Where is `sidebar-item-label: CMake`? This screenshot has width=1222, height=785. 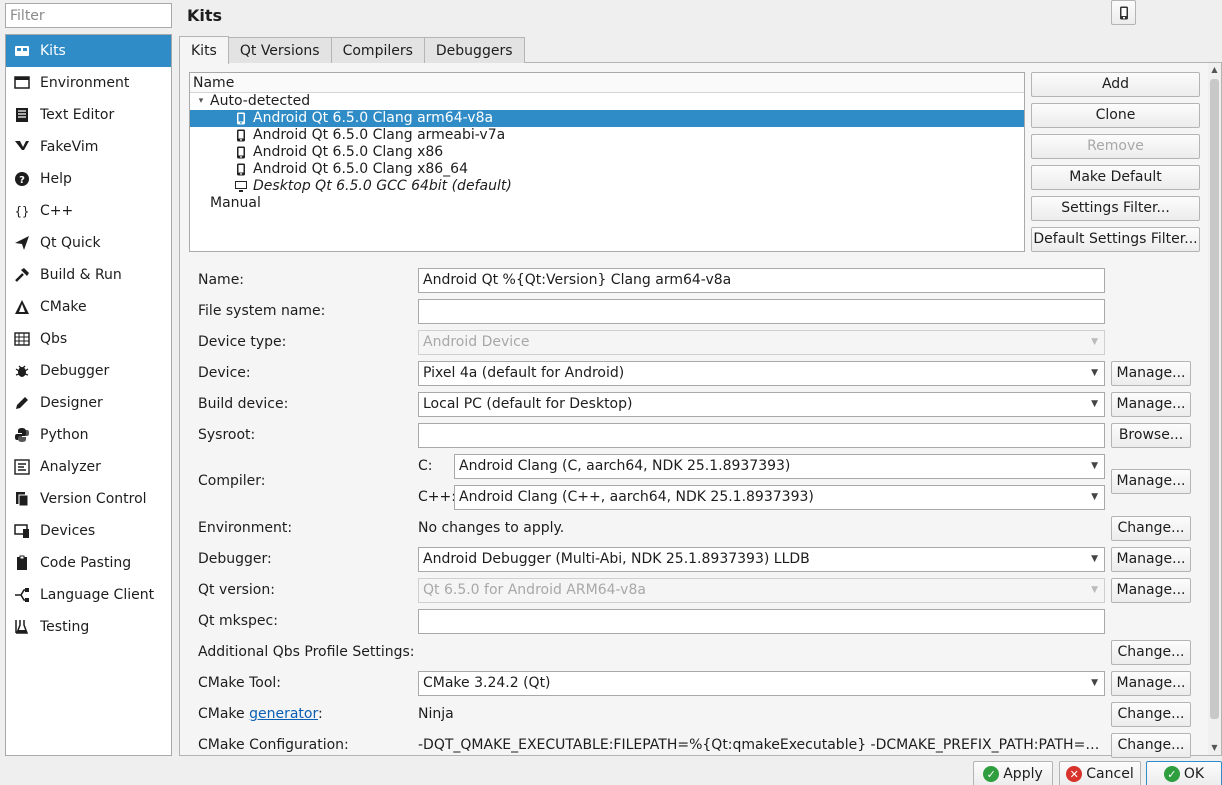 sidebar-item-label: CMake is located at coordinates (63, 307).